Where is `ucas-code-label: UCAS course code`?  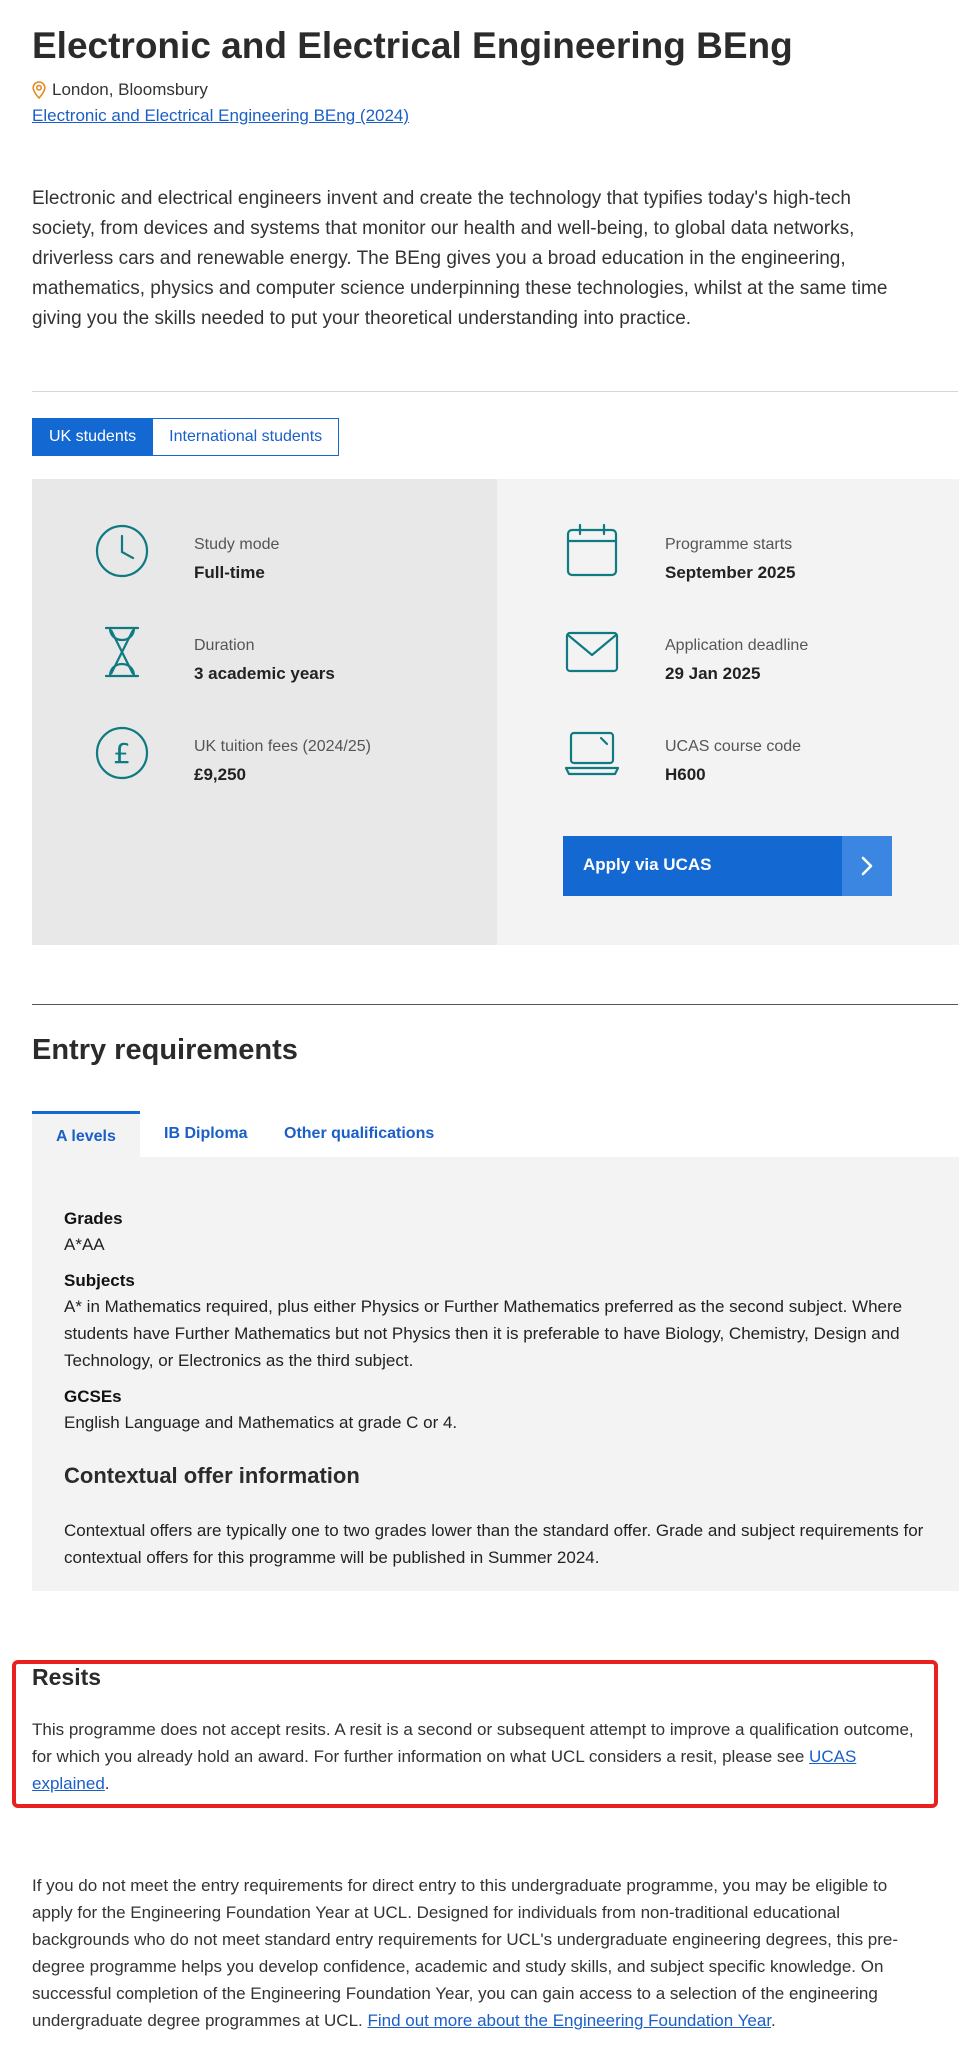 ucas-code-label: UCAS course code is located at coordinates (733, 746).